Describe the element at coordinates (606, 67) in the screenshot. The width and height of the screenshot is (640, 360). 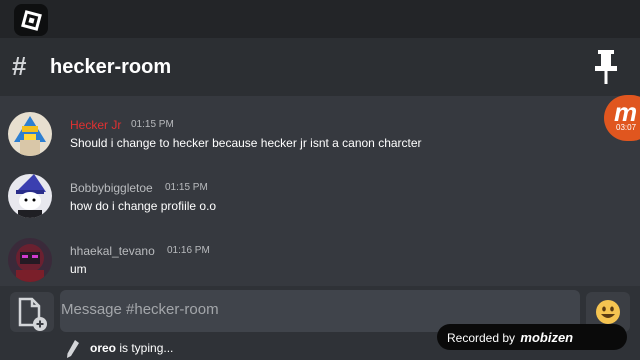
I see `pin-icon` at that location.